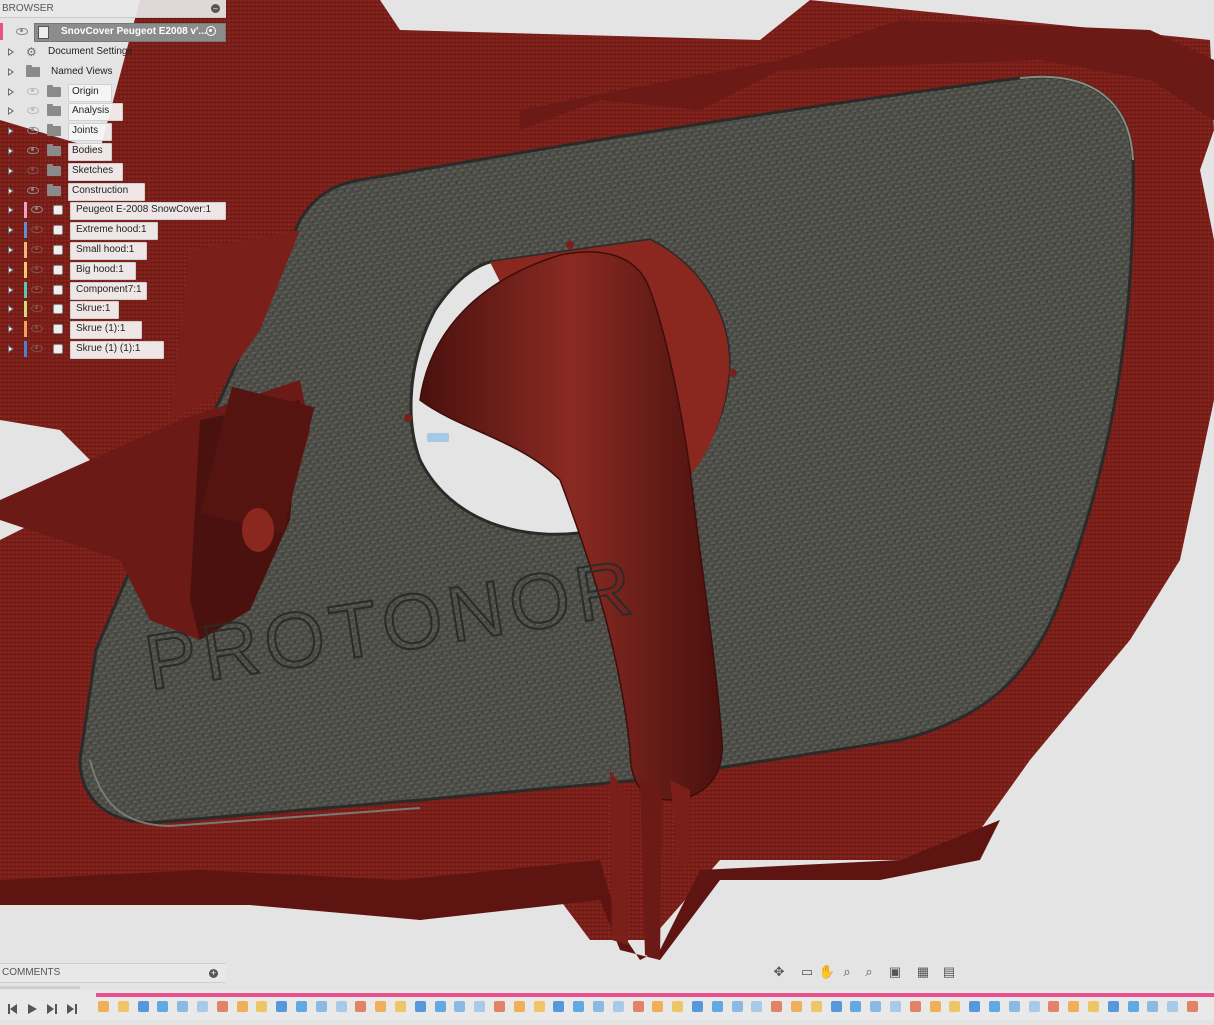  I want to click on browser-item-small-hood-1: Small hood:1, so click(113, 250).